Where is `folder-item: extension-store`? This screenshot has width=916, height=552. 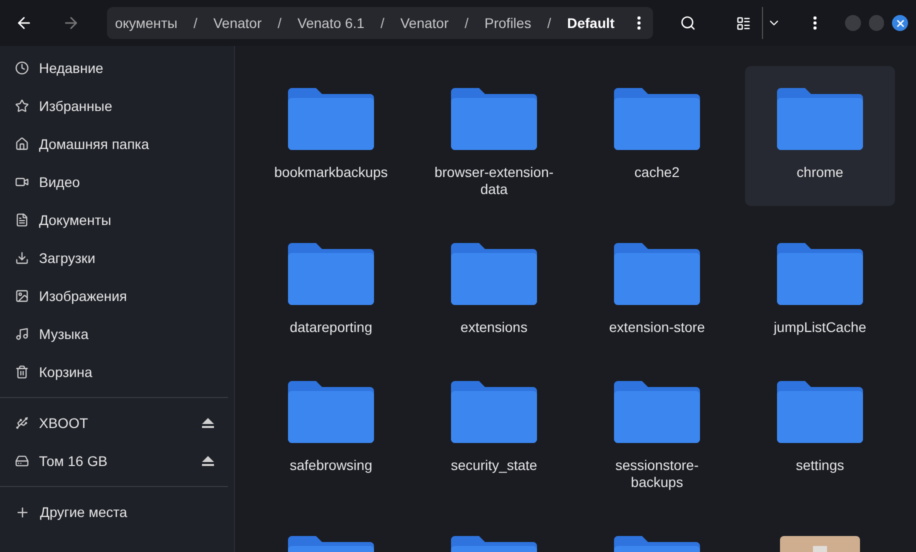
folder-item: extension-store is located at coordinates (657, 282).